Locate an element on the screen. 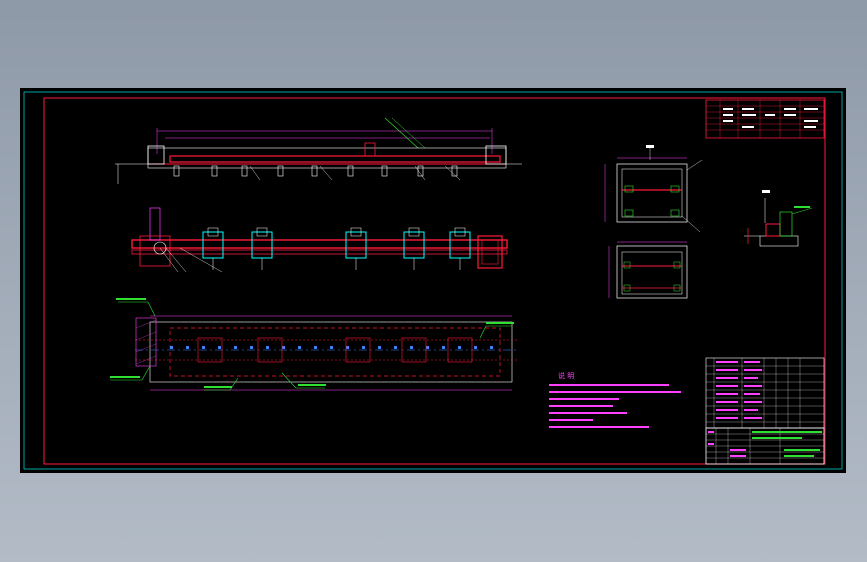  plan-view is located at coordinates (319, 240).